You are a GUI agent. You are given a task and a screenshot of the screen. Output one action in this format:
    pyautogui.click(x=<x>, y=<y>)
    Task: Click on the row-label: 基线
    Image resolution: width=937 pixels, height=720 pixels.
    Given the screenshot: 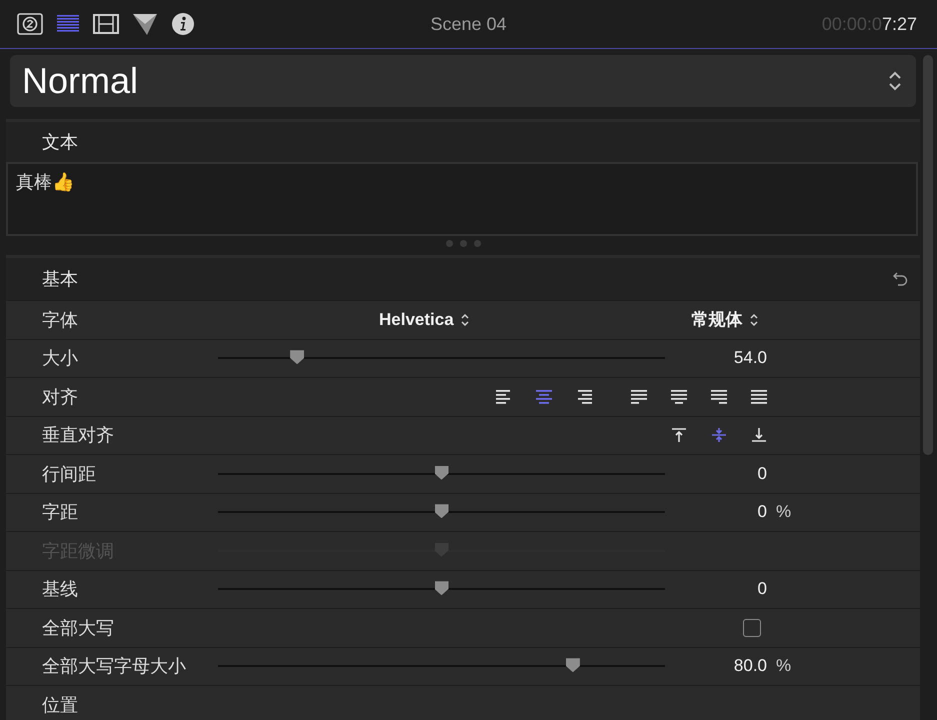 What is the action you would take?
    pyautogui.click(x=60, y=590)
    